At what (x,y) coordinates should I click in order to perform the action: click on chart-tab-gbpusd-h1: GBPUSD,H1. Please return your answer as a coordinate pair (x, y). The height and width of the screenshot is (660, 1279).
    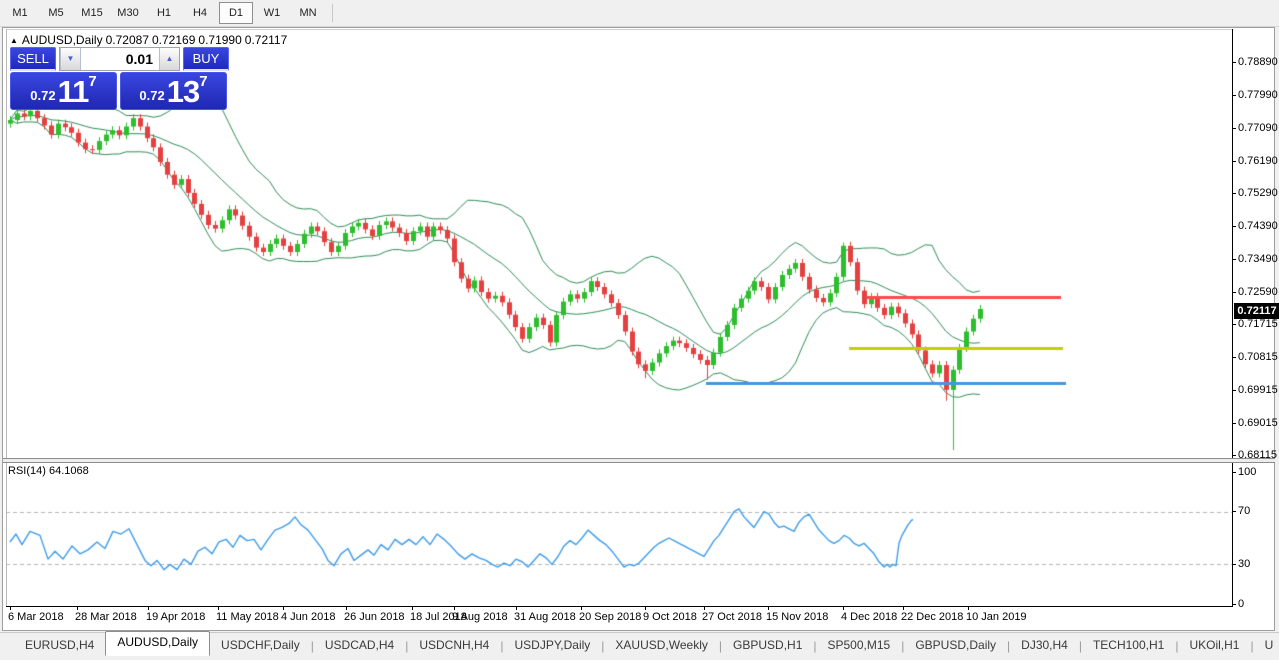
    Looking at the image, I should click on (767, 645).